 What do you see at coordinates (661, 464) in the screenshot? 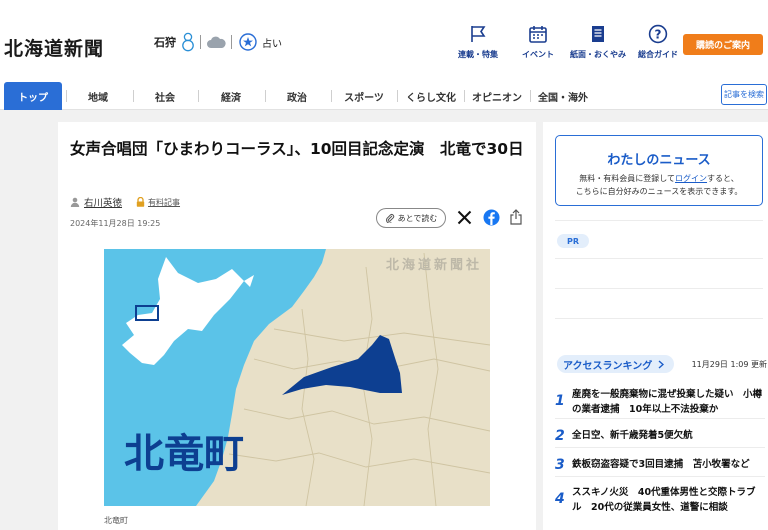
I see `ranking-headline: 鉄板窃盗容疑で3回目逮捕 苫小牧署など` at bounding box center [661, 464].